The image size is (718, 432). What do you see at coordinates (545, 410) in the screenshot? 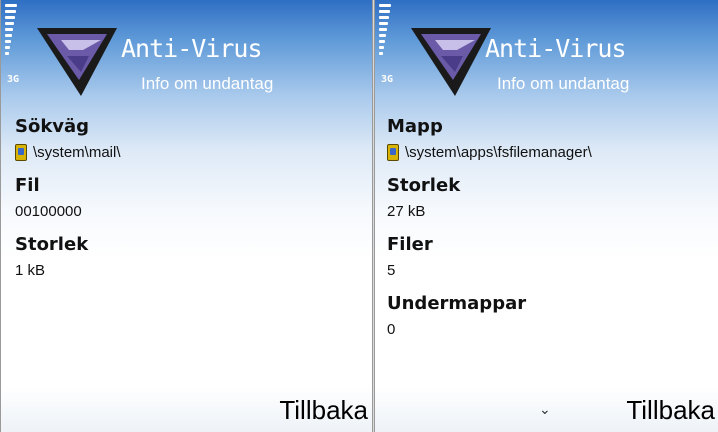
I see `scroll-down-icon: ⌄` at bounding box center [545, 410].